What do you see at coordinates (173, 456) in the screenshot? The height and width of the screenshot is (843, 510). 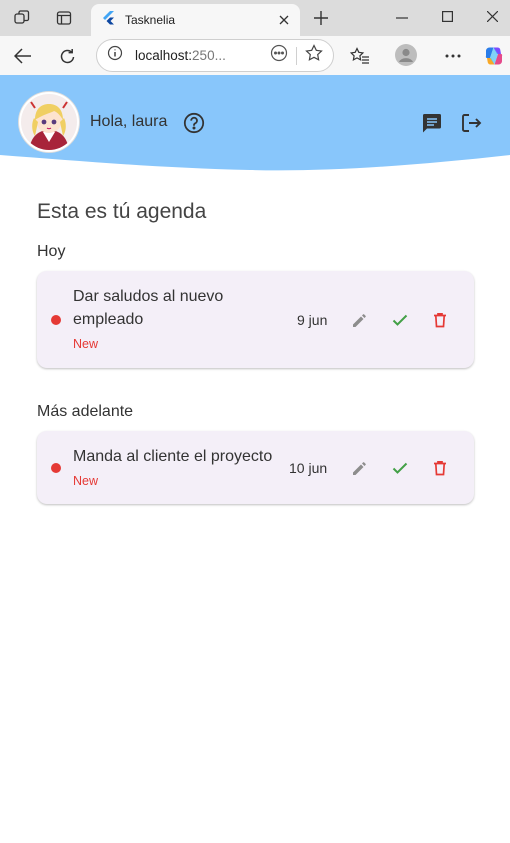 I see `task-title: Manda al cliente el proyecto` at bounding box center [173, 456].